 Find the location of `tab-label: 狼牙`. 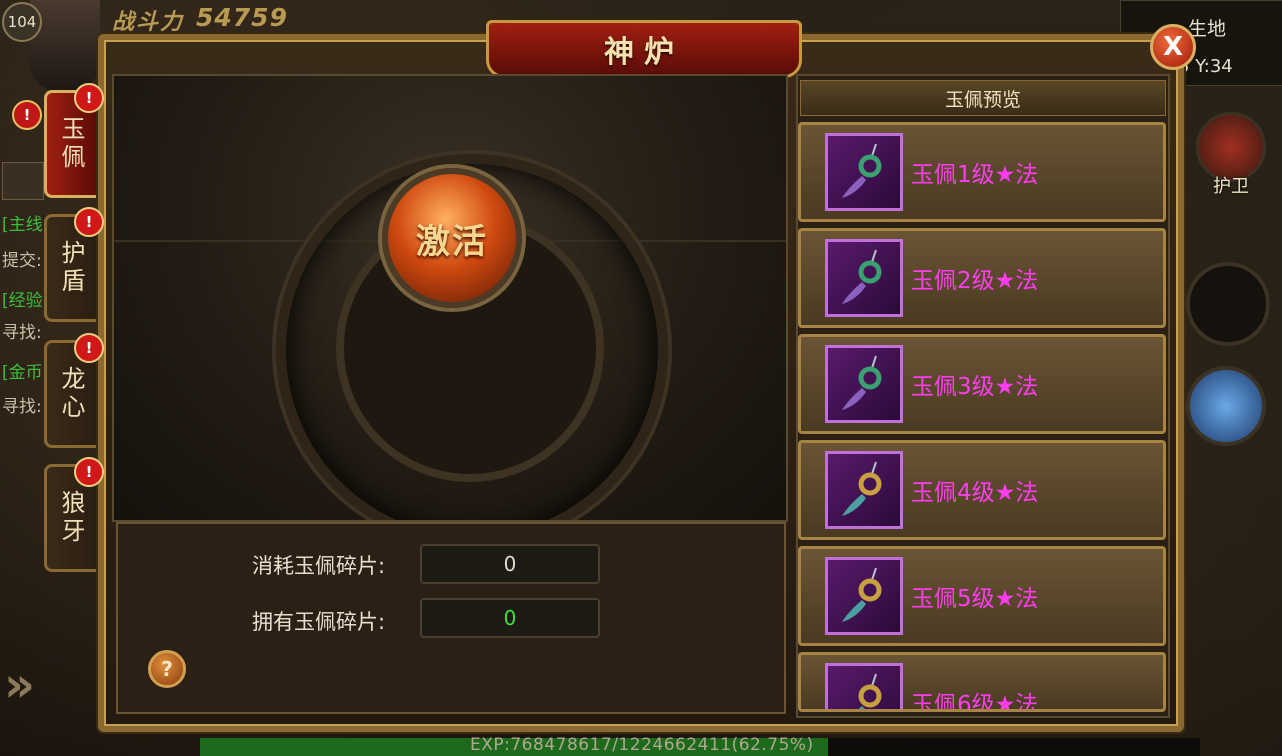

tab-label: 狼牙 is located at coordinates (71, 518).